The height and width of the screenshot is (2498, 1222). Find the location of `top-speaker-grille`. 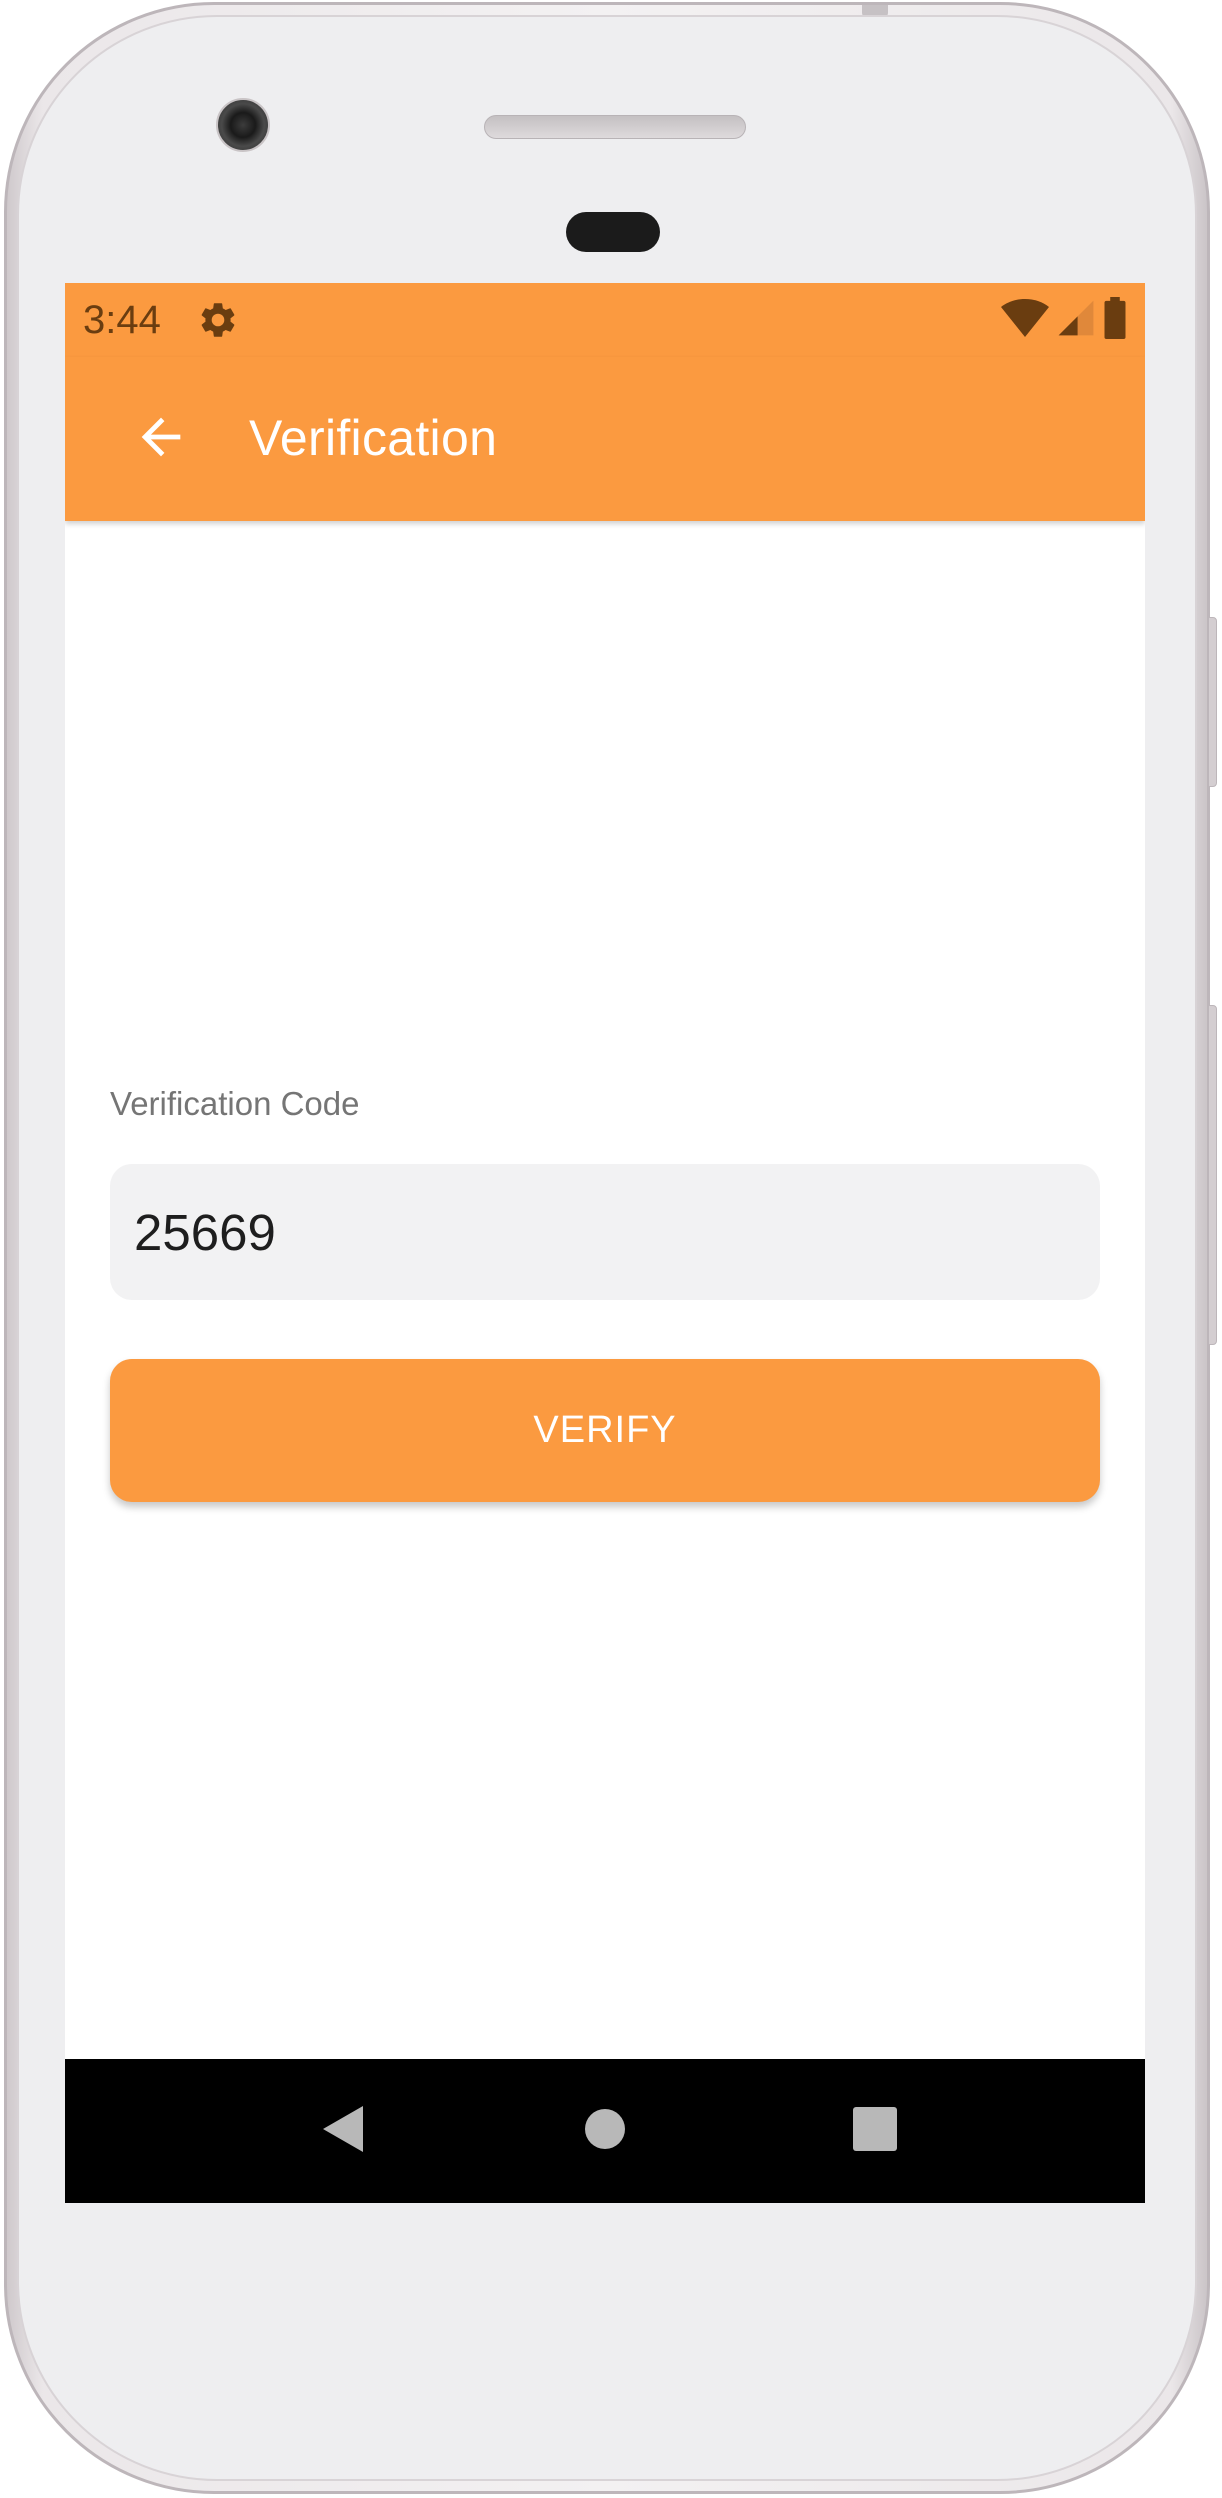

top-speaker-grille is located at coordinates (615, 127).